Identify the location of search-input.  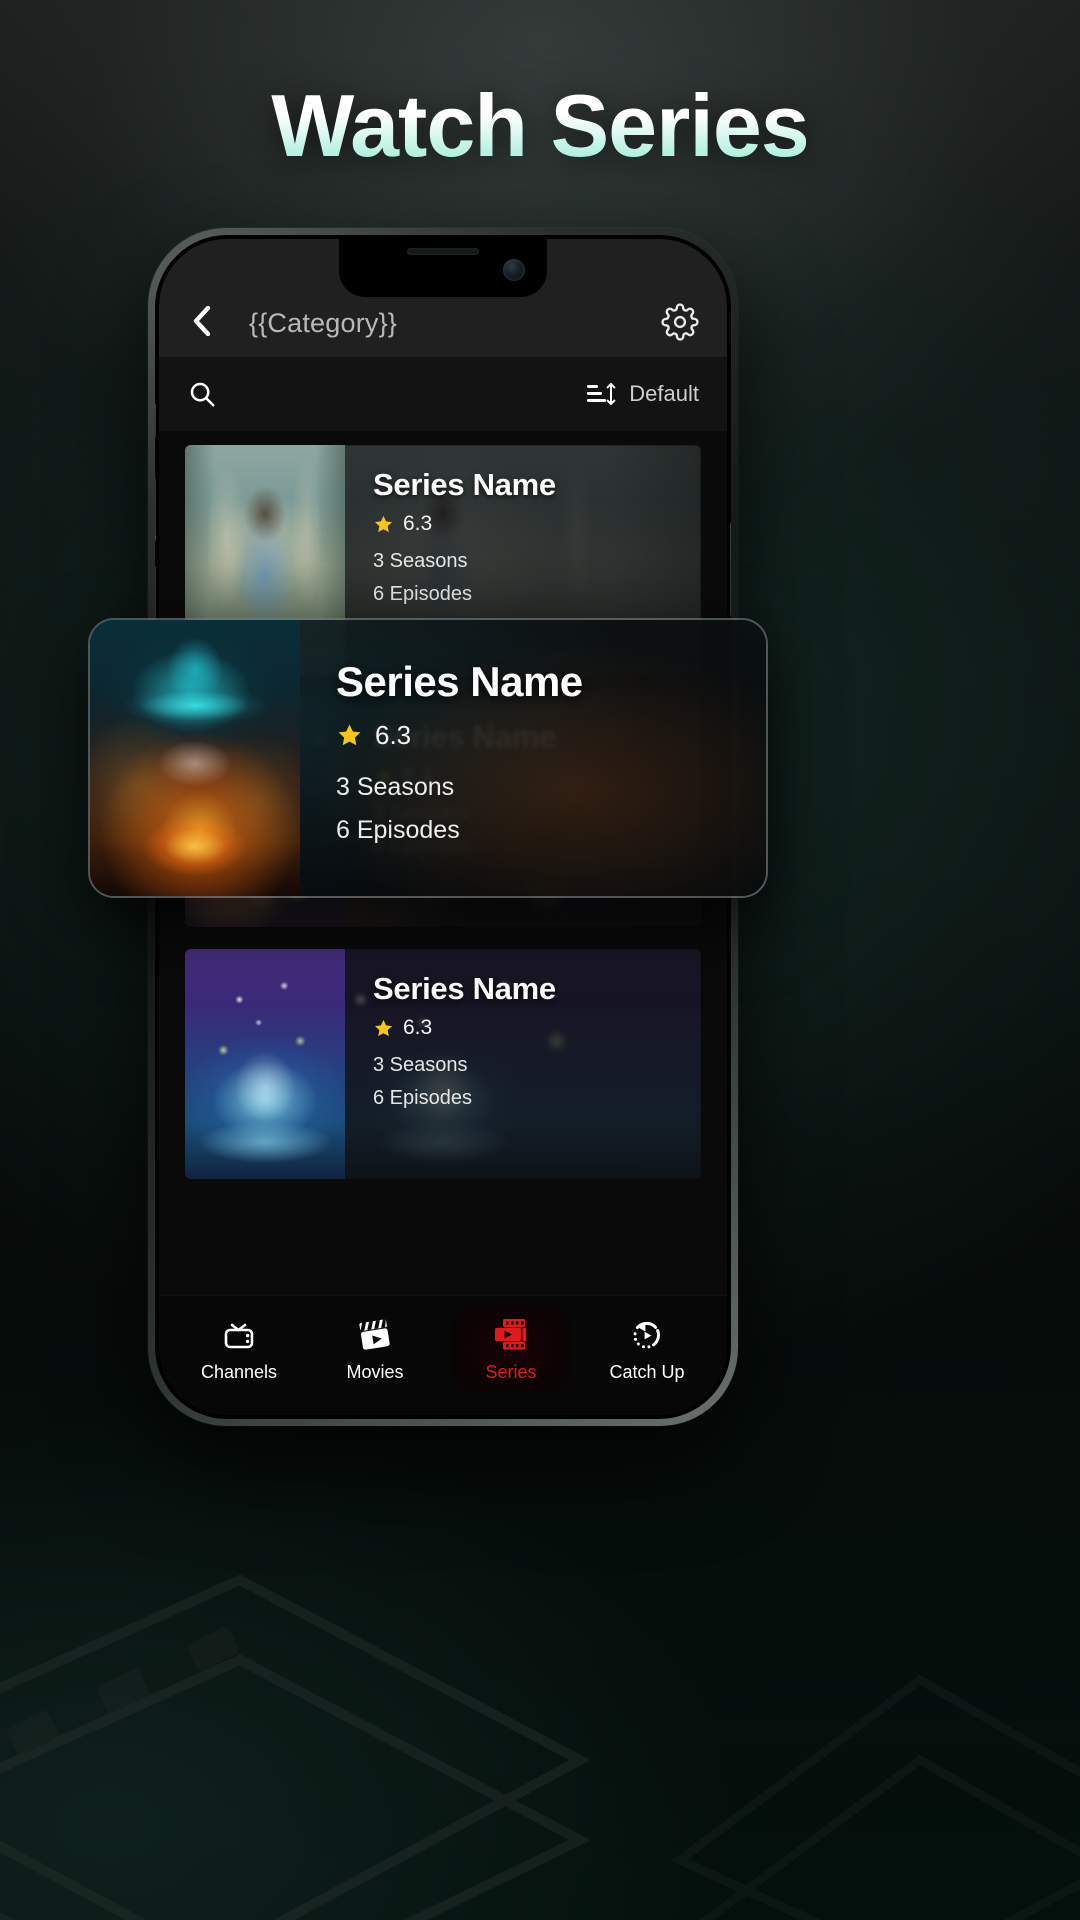
(361, 394).